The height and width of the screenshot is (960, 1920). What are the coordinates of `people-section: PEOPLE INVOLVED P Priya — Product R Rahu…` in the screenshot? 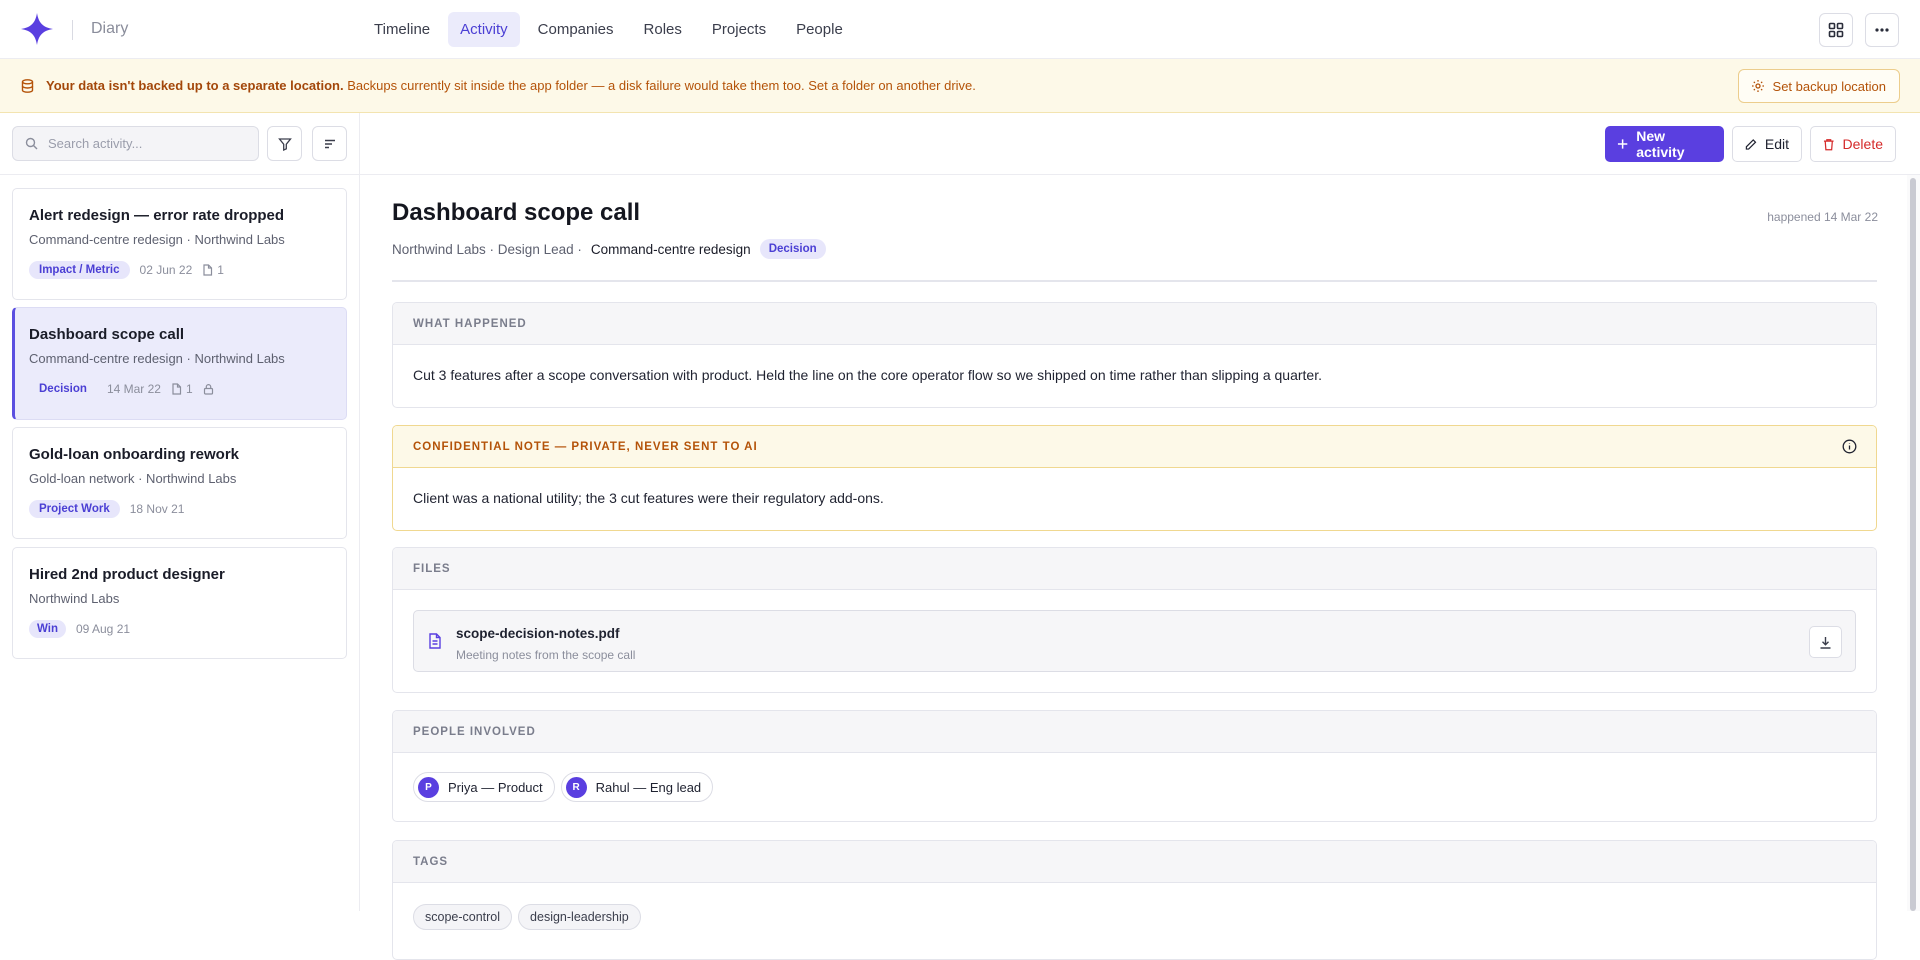 It's located at (1134, 766).